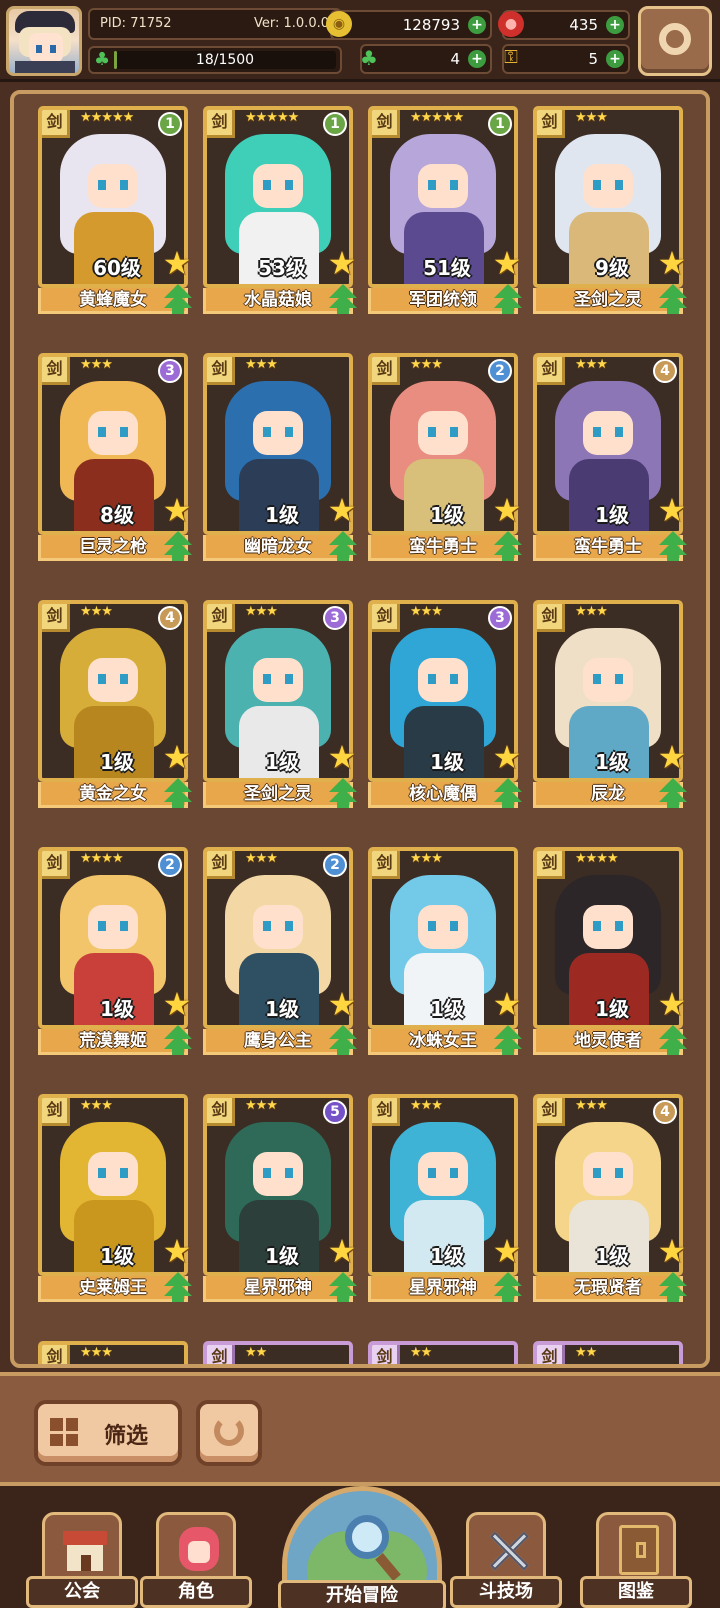  I want to click on character-card: 剑 ★★★ 3 1级 ★ 核心魔偶, so click(445, 705).